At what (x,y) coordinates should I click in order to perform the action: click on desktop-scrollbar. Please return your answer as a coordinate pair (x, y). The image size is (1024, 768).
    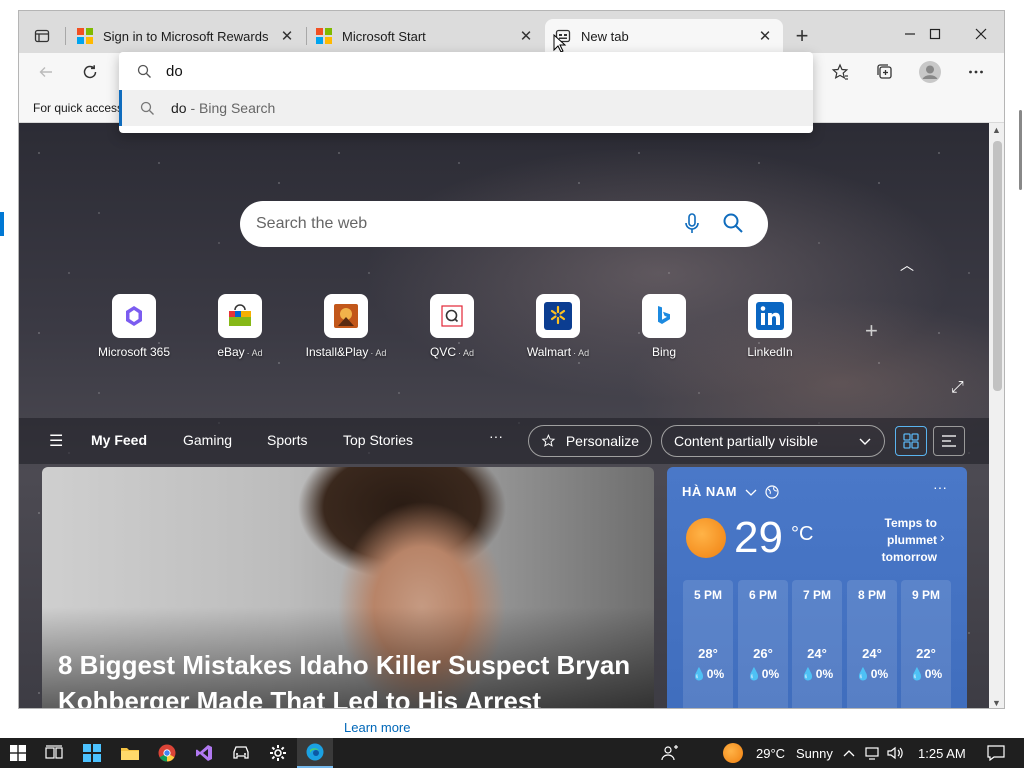
    Looking at the image, I should click on (1020, 150).